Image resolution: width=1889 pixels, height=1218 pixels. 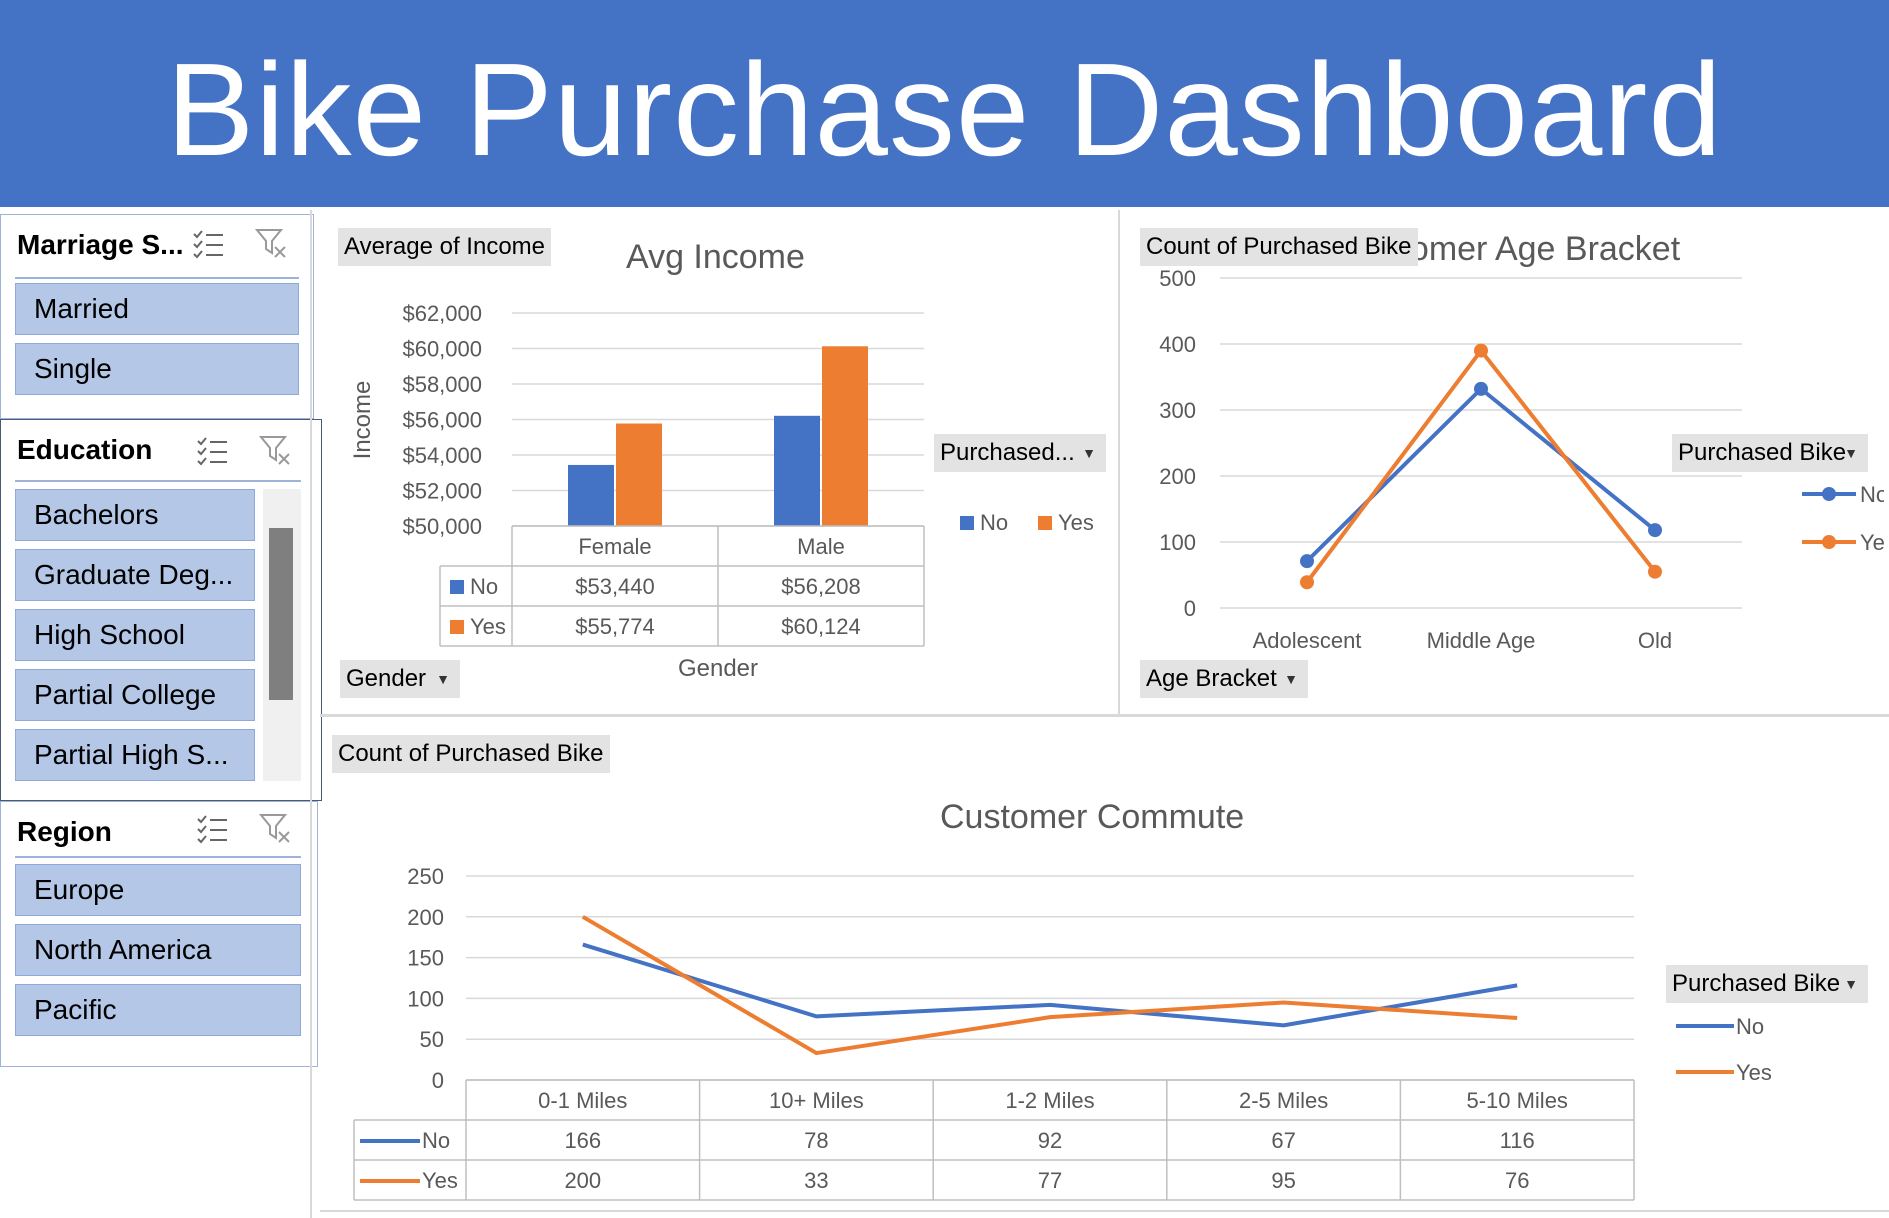 I want to click on x-axis-title: Gender, so click(x=718, y=668).